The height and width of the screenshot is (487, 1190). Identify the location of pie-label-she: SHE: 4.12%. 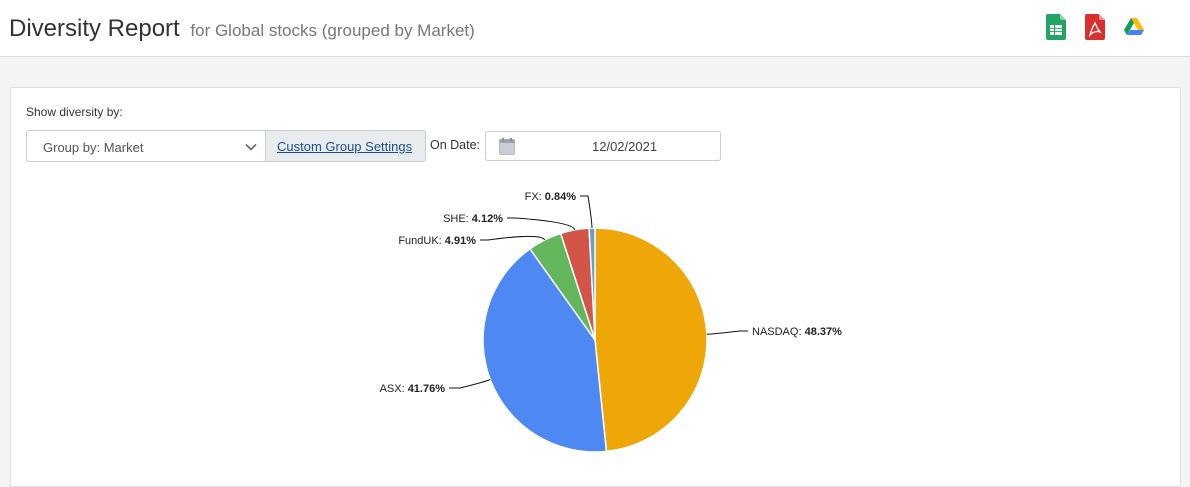
(473, 219).